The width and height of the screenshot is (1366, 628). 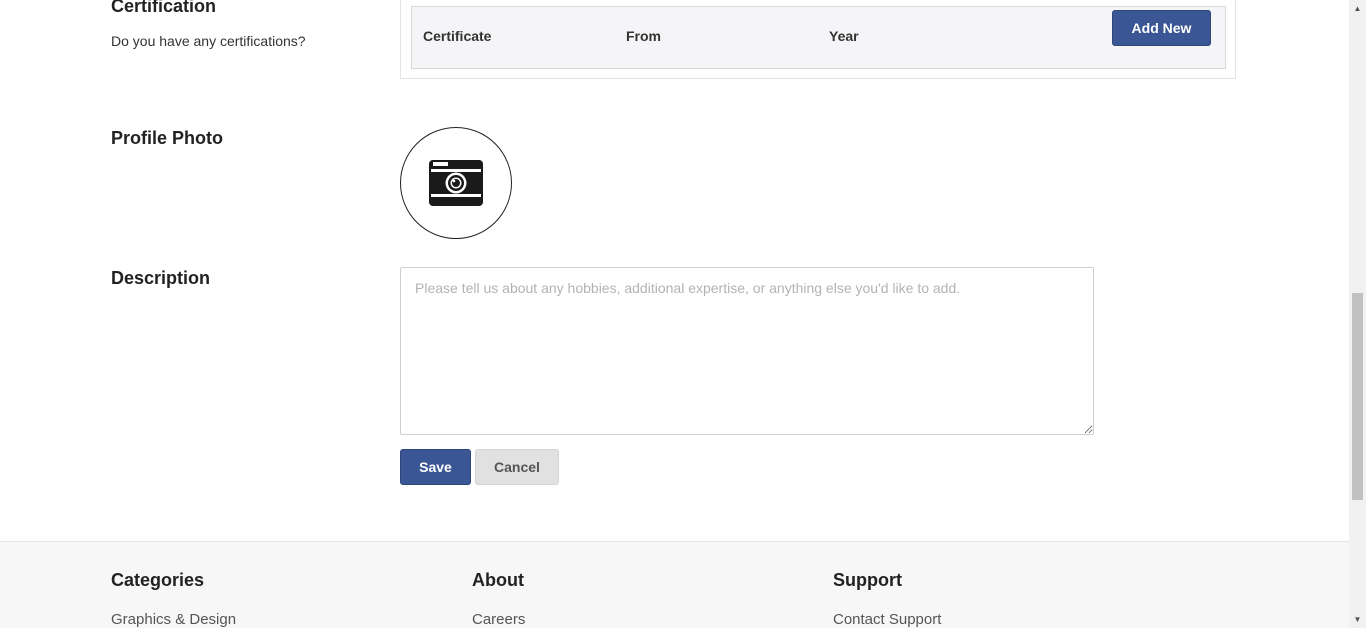 What do you see at coordinates (161, 278) in the screenshot?
I see `description-title: Description` at bounding box center [161, 278].